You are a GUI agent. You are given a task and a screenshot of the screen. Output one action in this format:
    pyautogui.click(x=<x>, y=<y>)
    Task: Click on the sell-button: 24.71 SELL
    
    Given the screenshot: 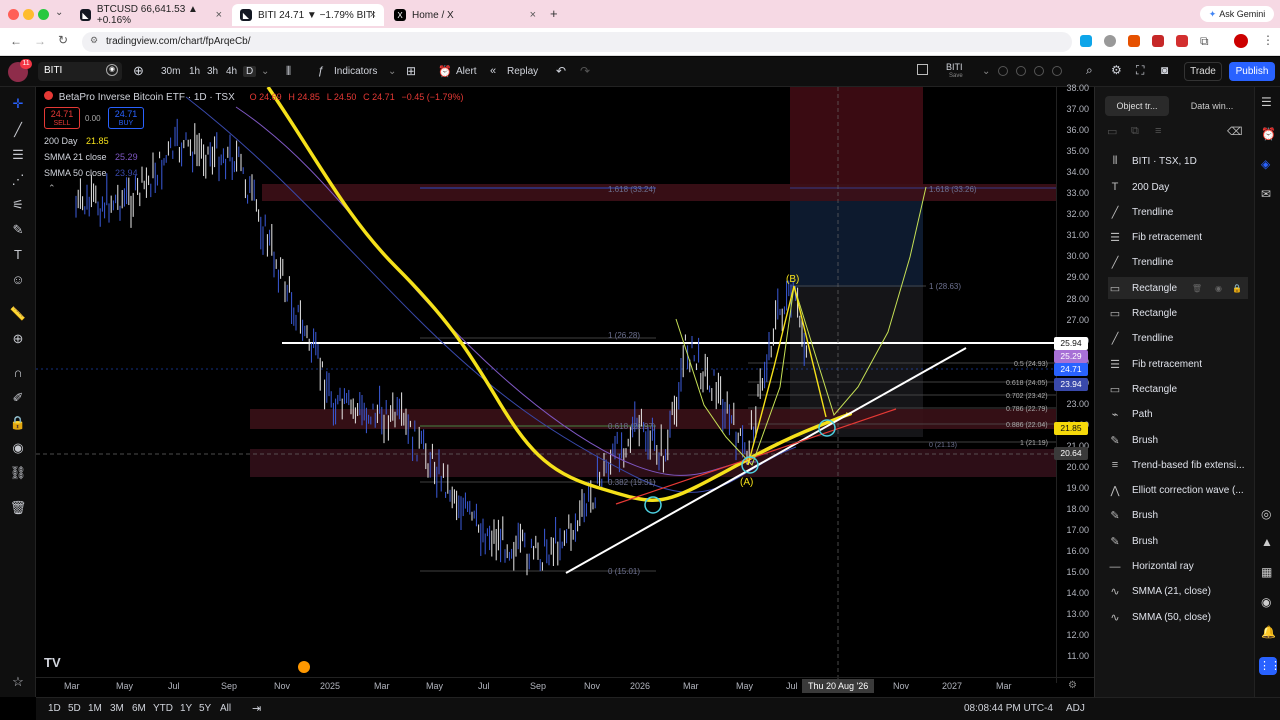 What is the action you would take?
    pyautogui.click(x=62, y=118)
    